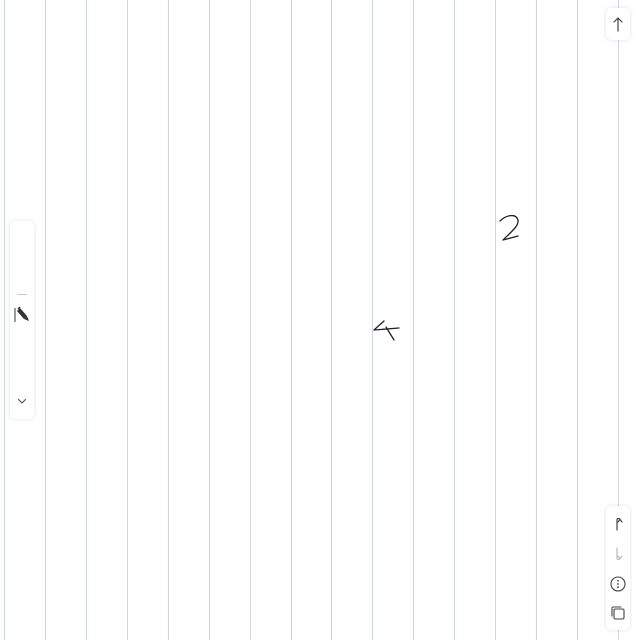  I want to click on left-toolbar, so click(22, 320).